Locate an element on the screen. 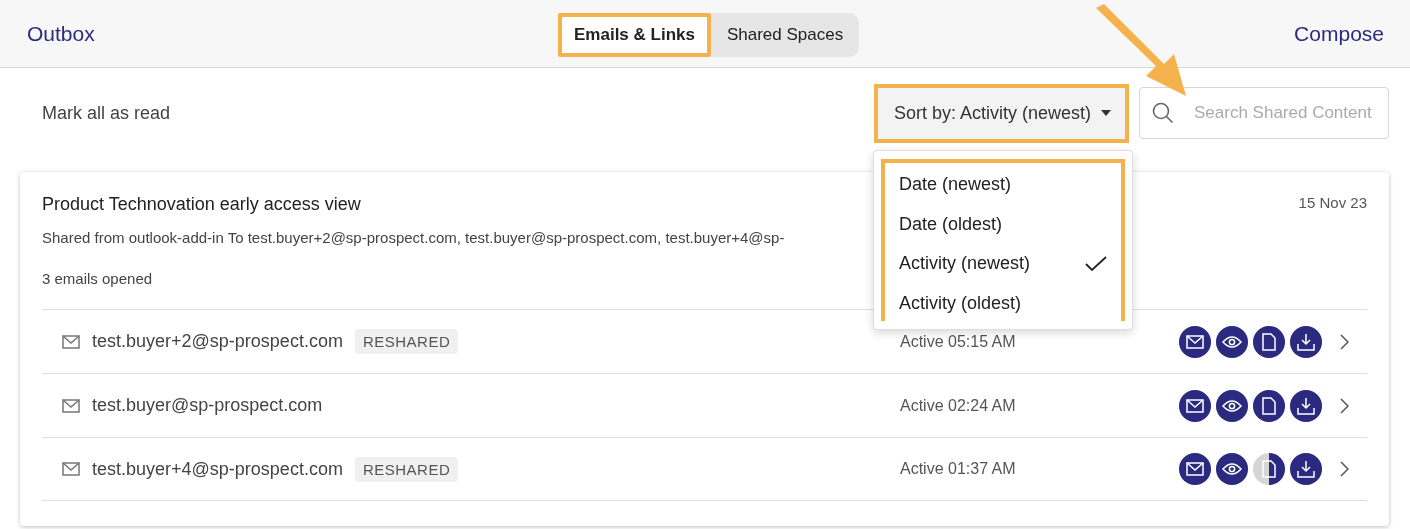  compose-link: Compose is located at coordinates (1339, 33).